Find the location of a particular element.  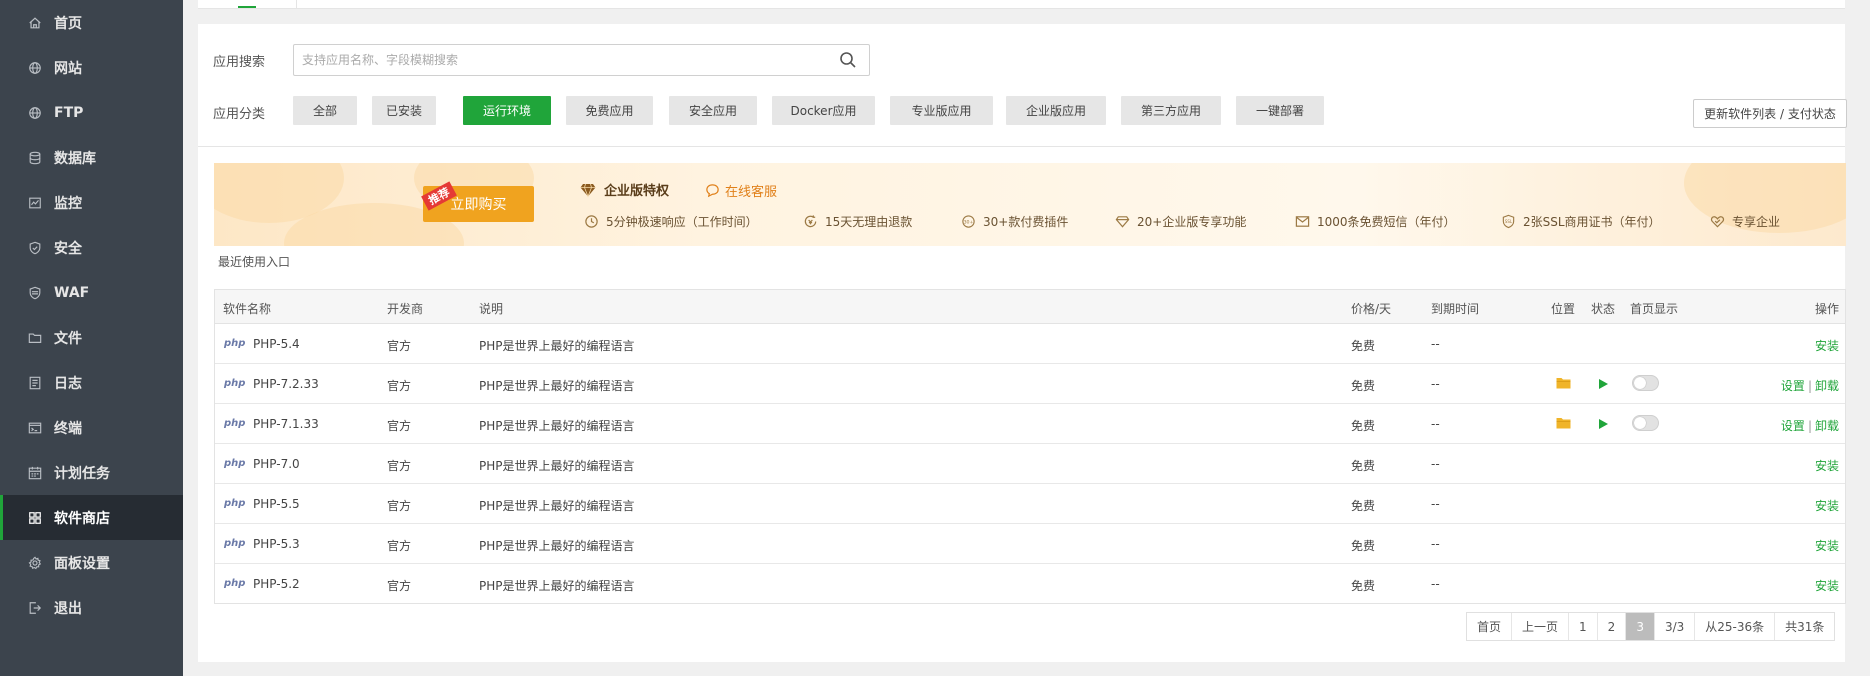

search-icon is located at coordinates (848, 60).